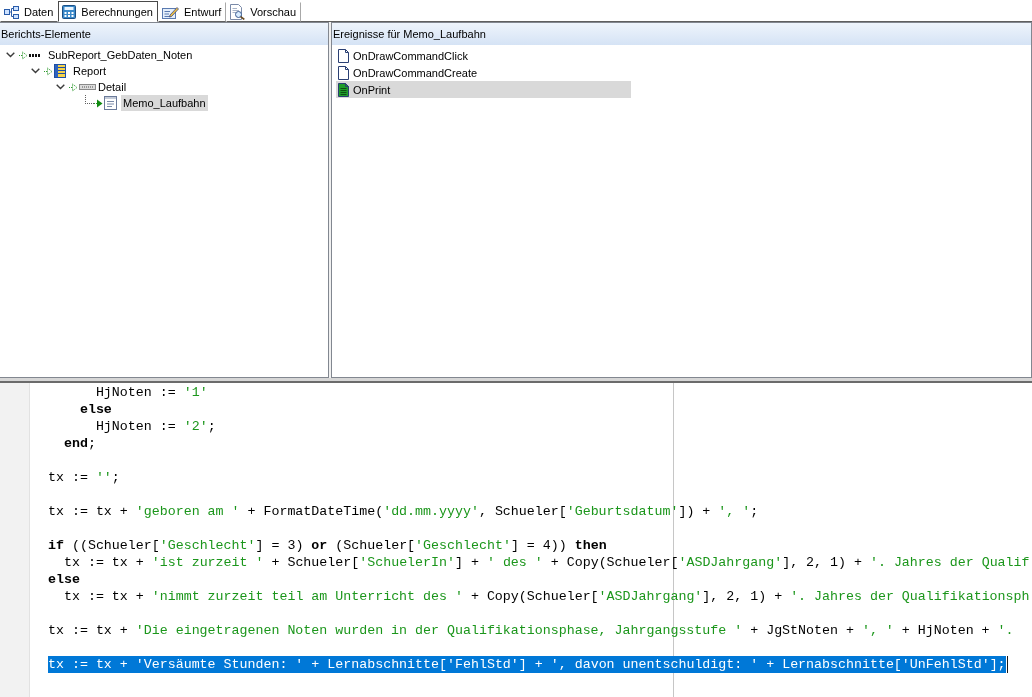  Describe the element at coordinates (34, 55) in the screenshot. I see `dotted-line-icon` at that location.